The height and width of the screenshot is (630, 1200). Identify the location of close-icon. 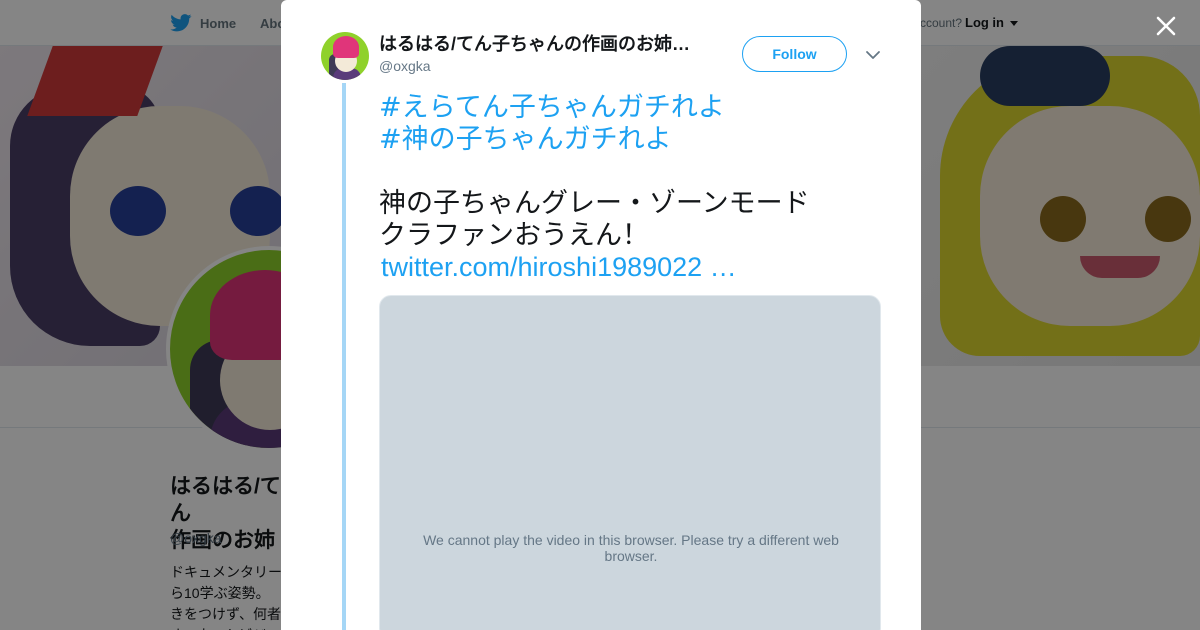
(1166, 26).